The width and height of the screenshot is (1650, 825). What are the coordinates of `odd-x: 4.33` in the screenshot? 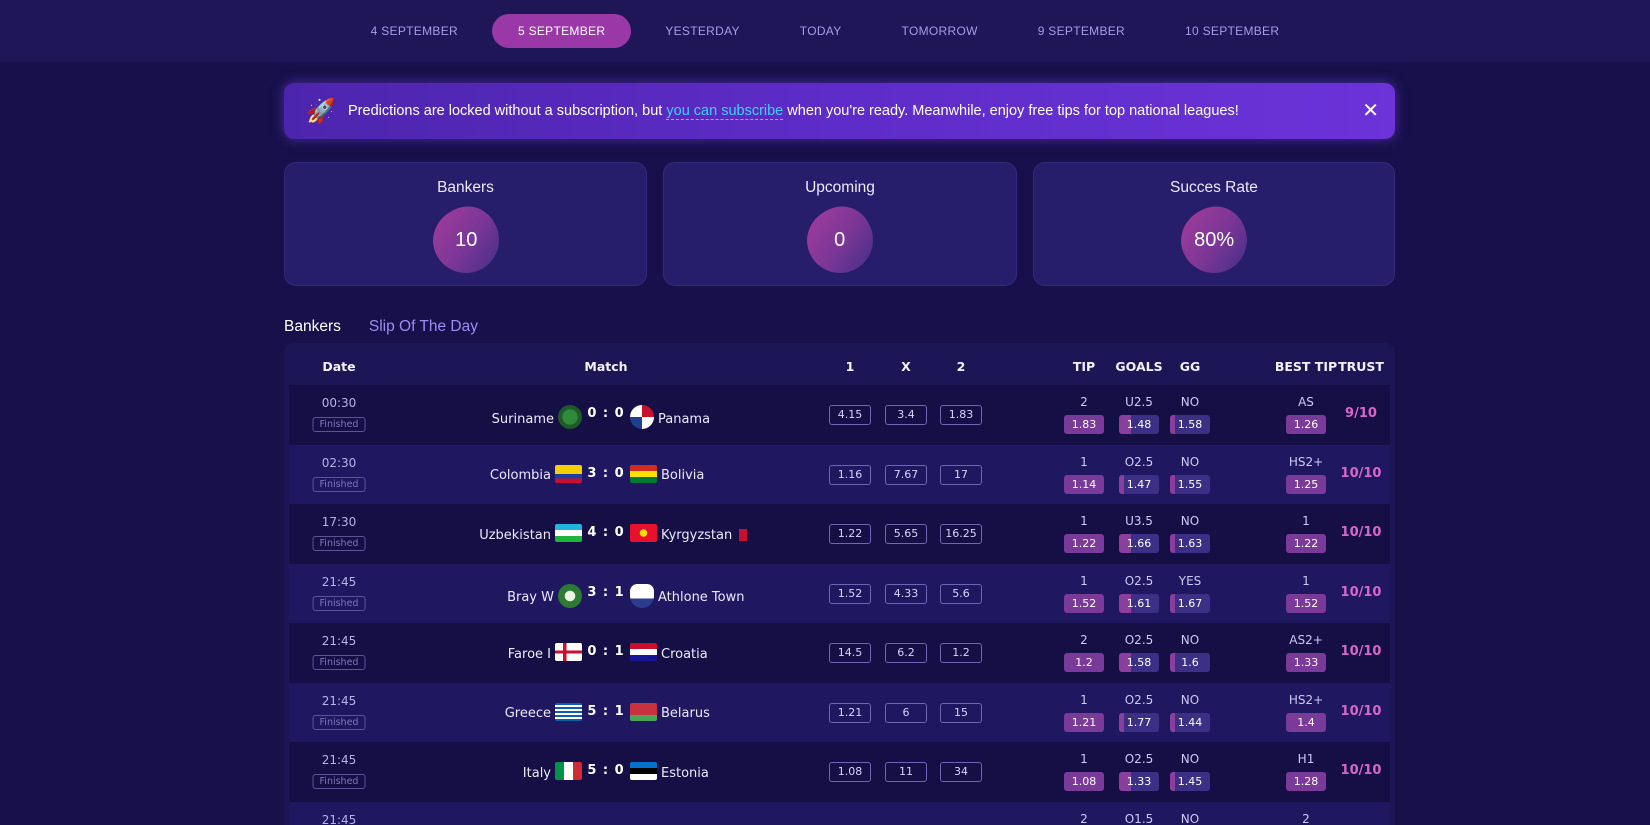 It's located at (906, 593).